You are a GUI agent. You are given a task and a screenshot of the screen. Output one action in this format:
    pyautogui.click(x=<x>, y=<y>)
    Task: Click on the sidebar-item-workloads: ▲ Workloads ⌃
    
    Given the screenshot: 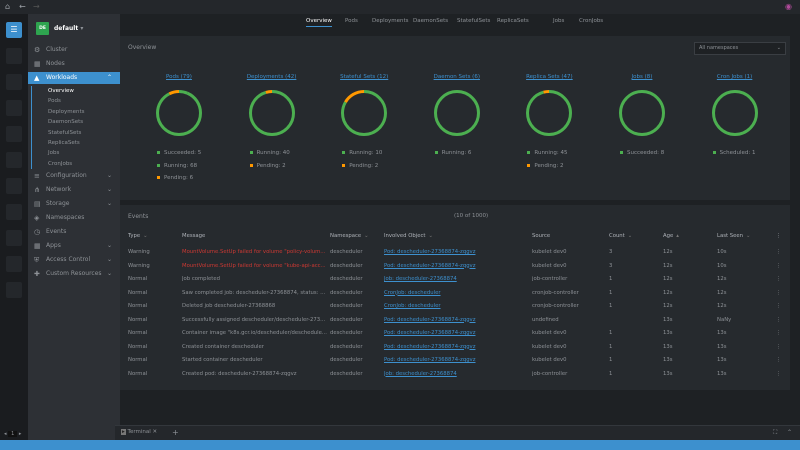 What is the action you would take?
    pyautogui.click(x=74, y=78)
    